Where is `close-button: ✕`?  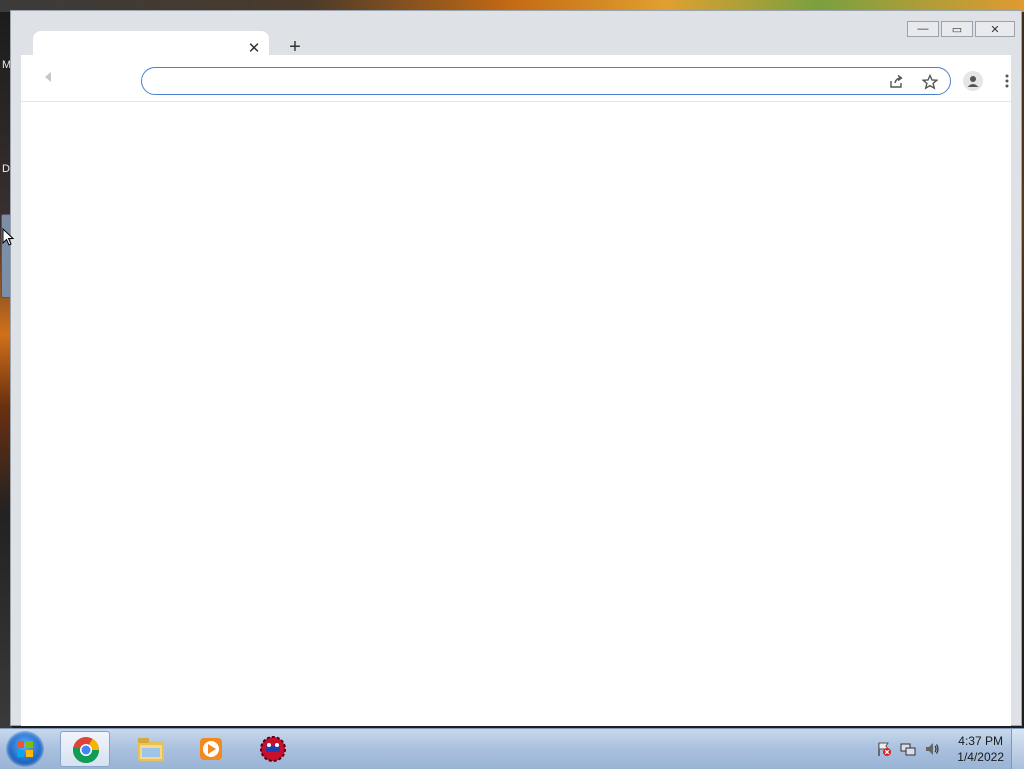 close-button: ✕ is located at coordinates (995, 29).